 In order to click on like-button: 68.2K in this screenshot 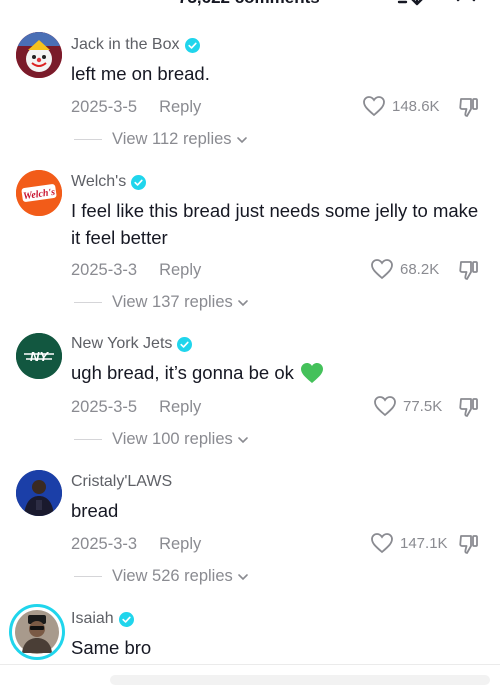, I will do `click(404, 269)`.